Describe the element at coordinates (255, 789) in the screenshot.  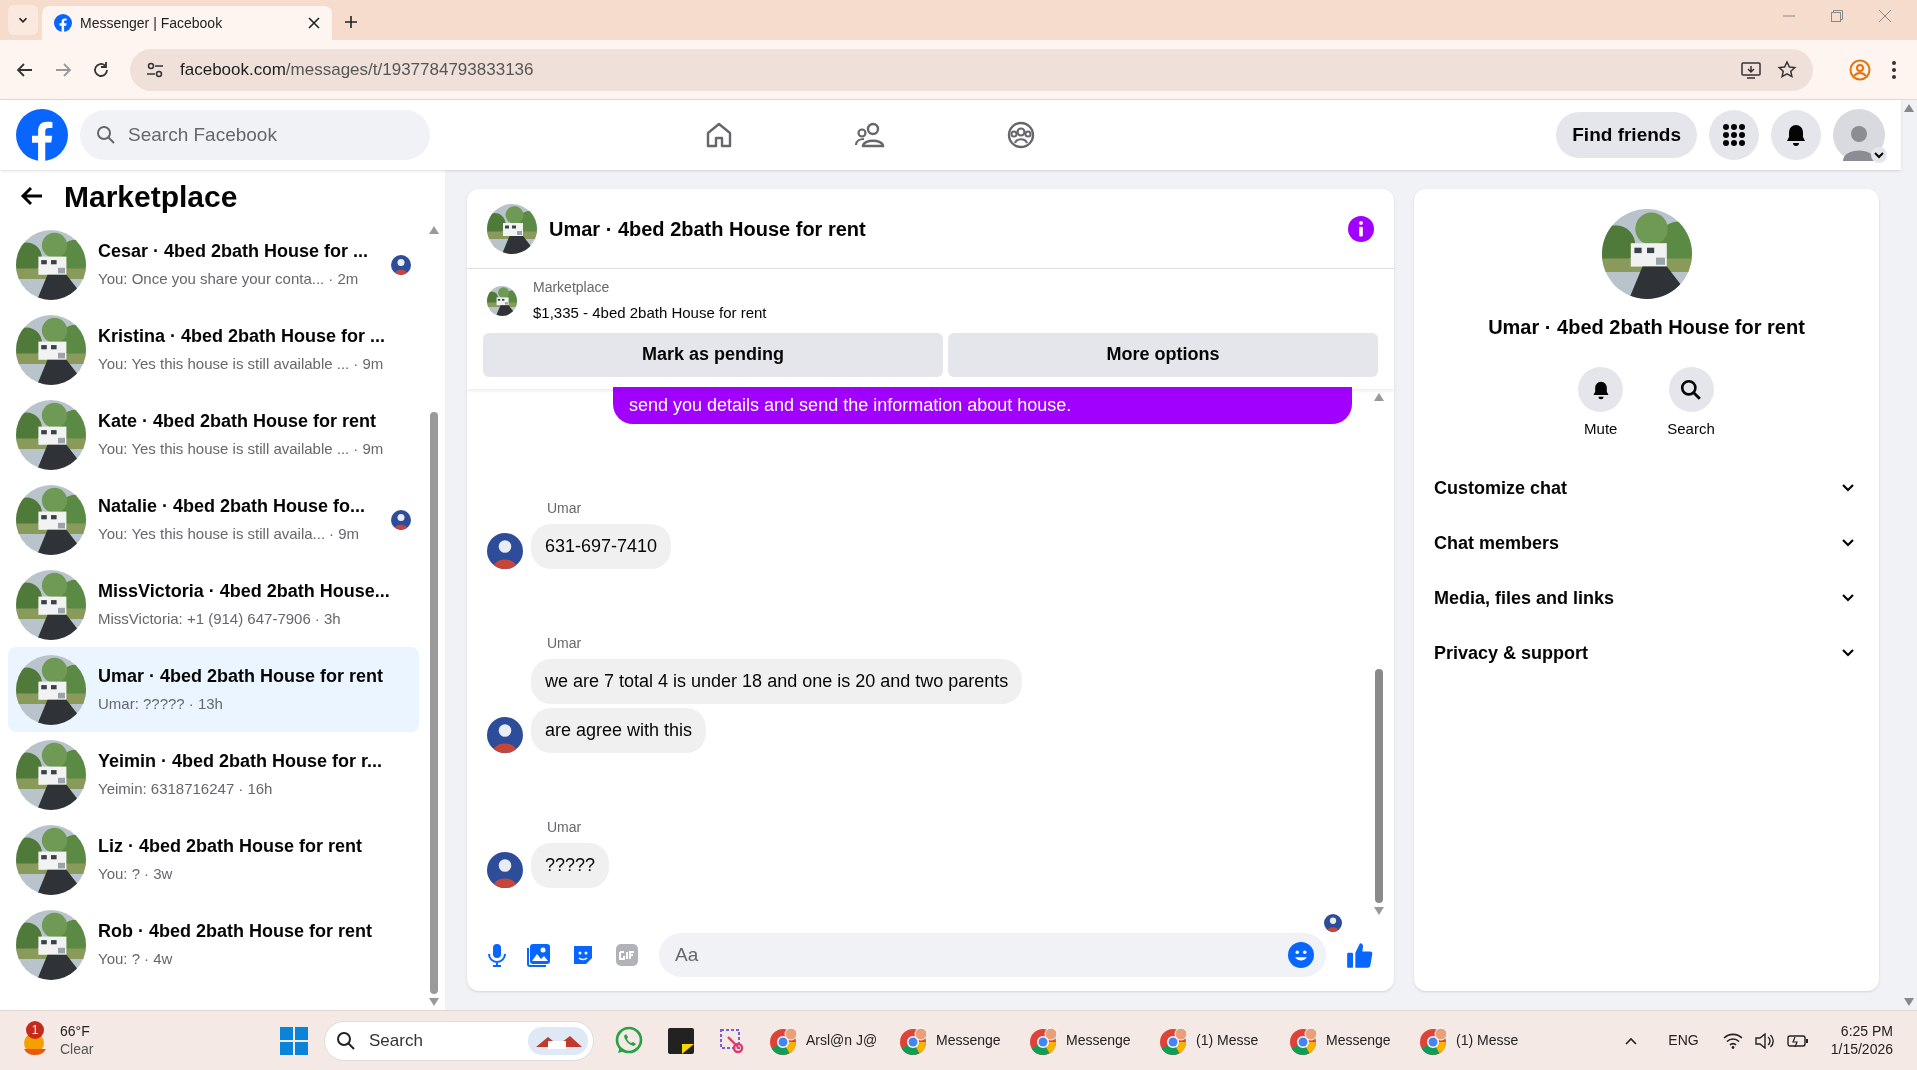
I see `timestamp: · 16h` at that location.